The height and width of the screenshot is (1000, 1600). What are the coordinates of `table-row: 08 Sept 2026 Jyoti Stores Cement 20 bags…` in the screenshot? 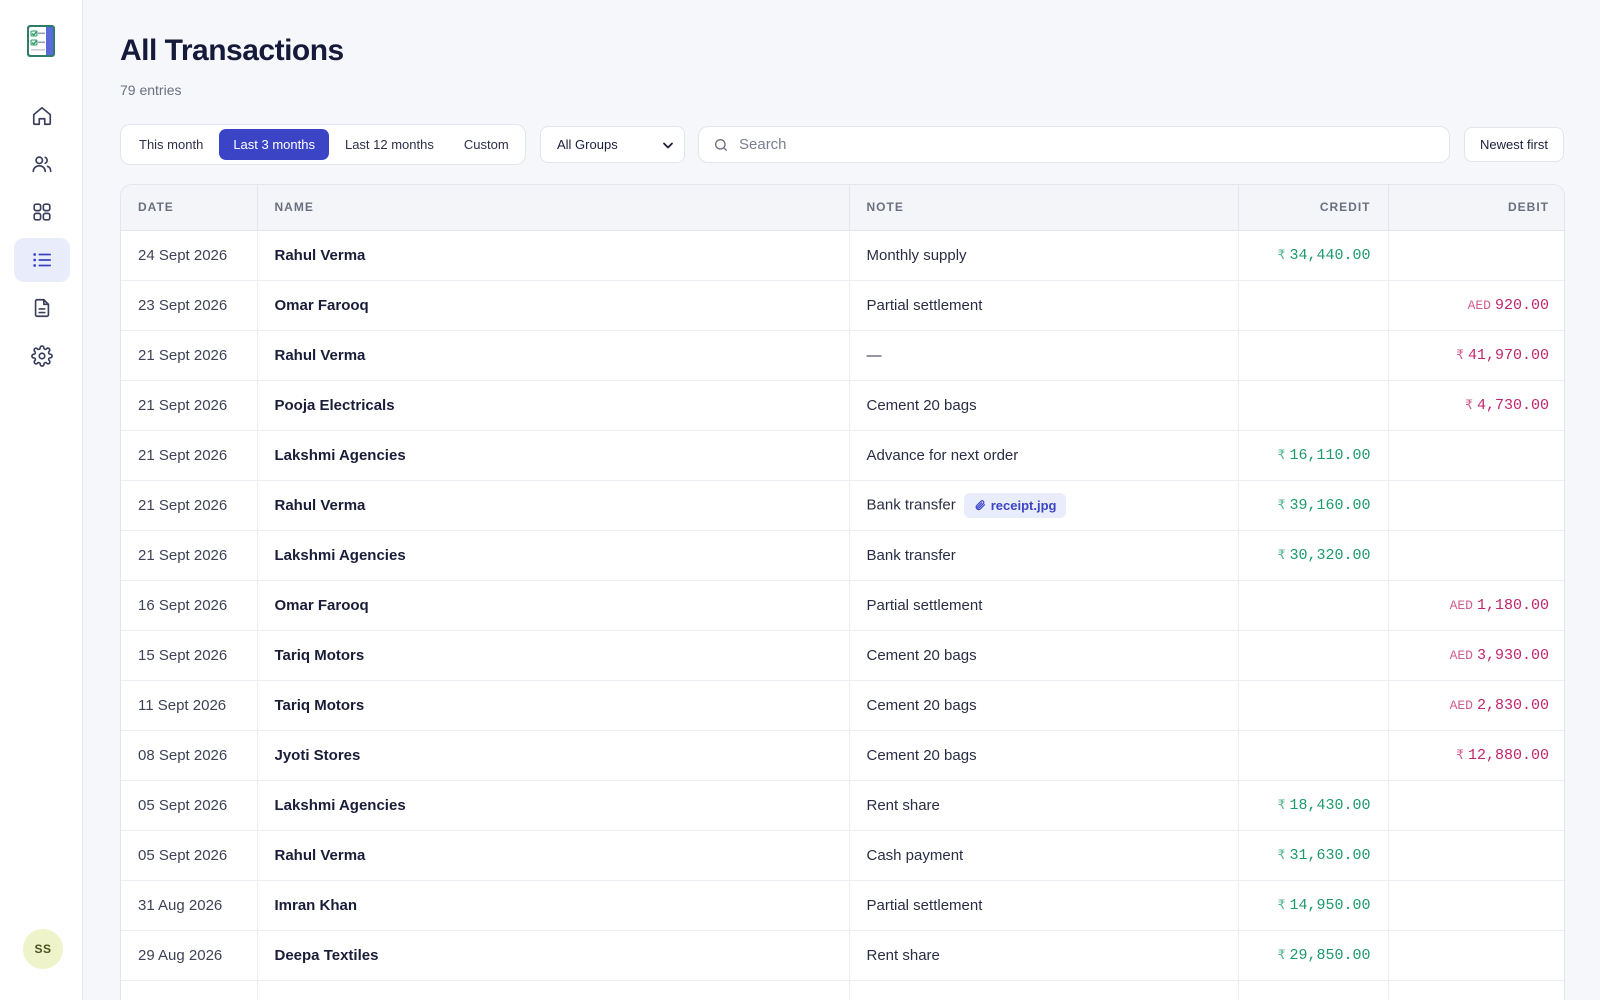 It's located at (842, 755).